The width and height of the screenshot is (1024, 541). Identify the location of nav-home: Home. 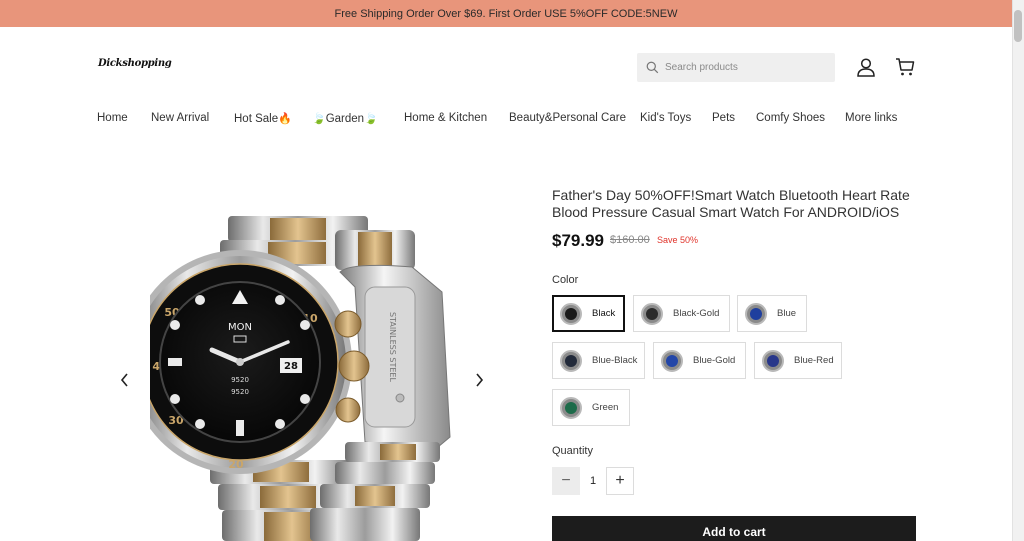
(112, 118).